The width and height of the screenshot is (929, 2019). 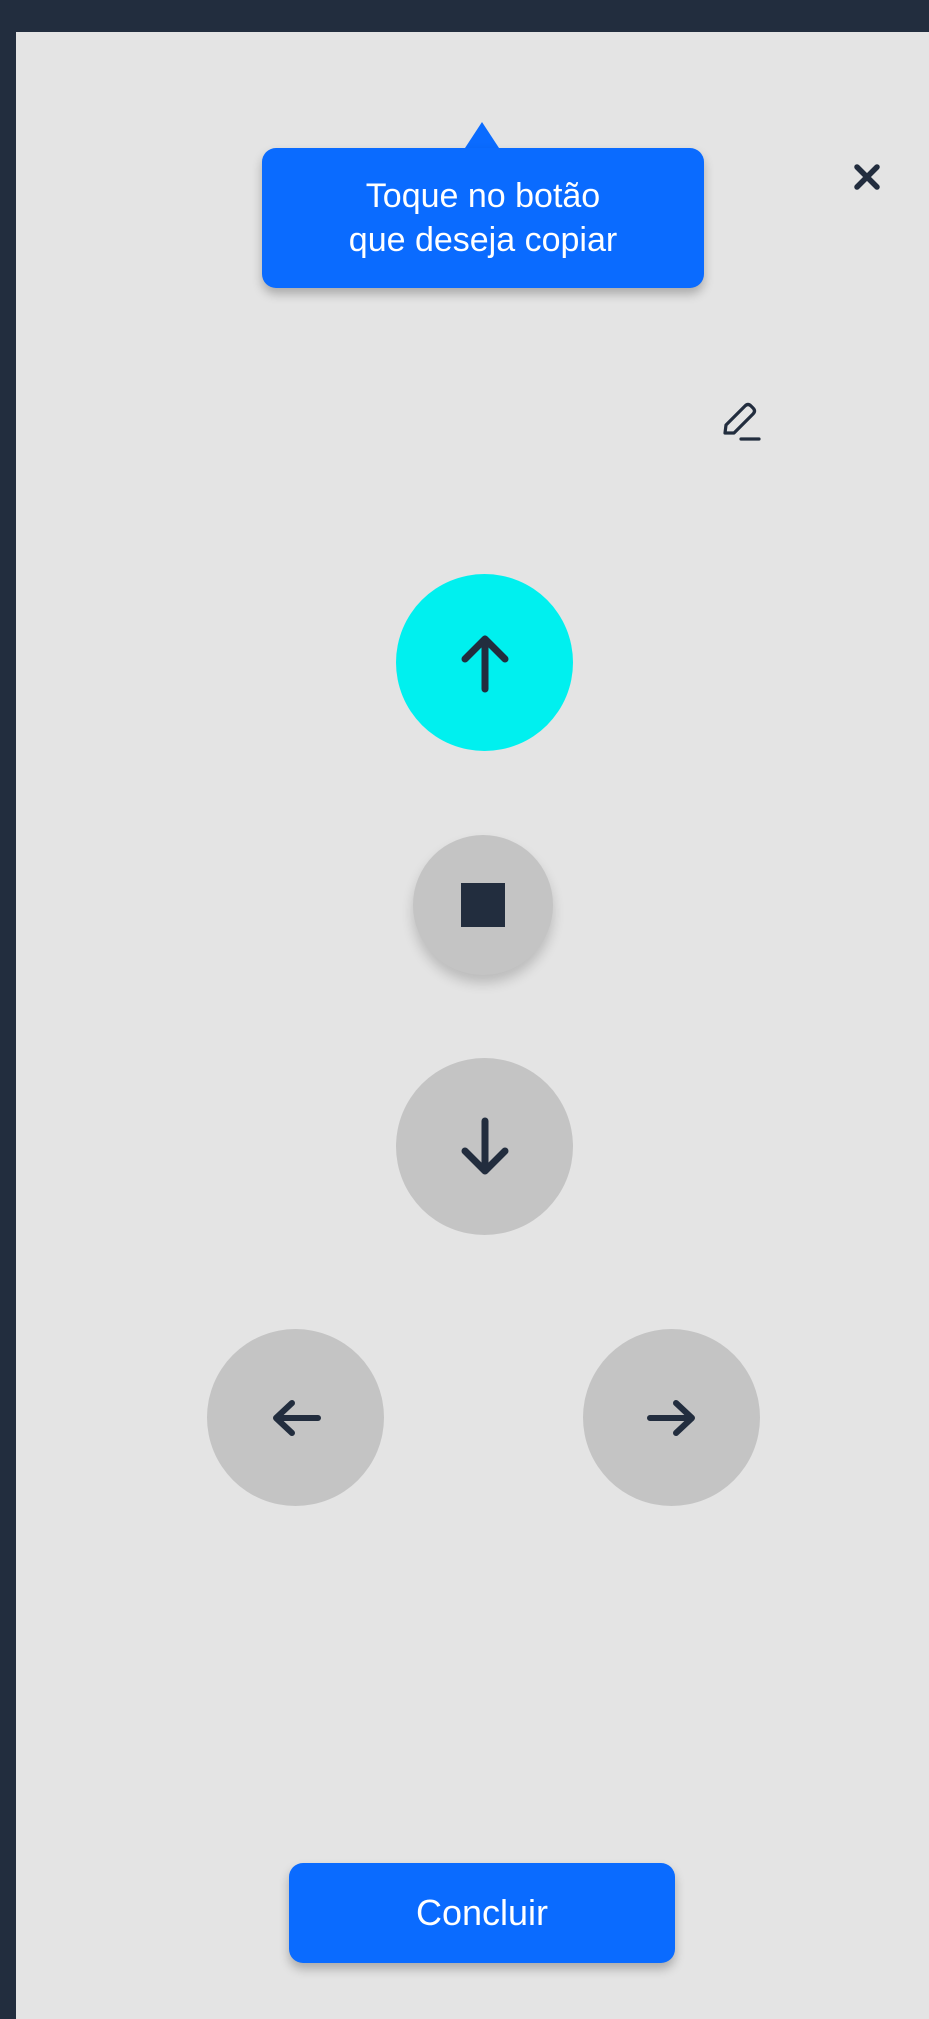 I want to click on arrow-up-icon, so click(x=484, y=663).